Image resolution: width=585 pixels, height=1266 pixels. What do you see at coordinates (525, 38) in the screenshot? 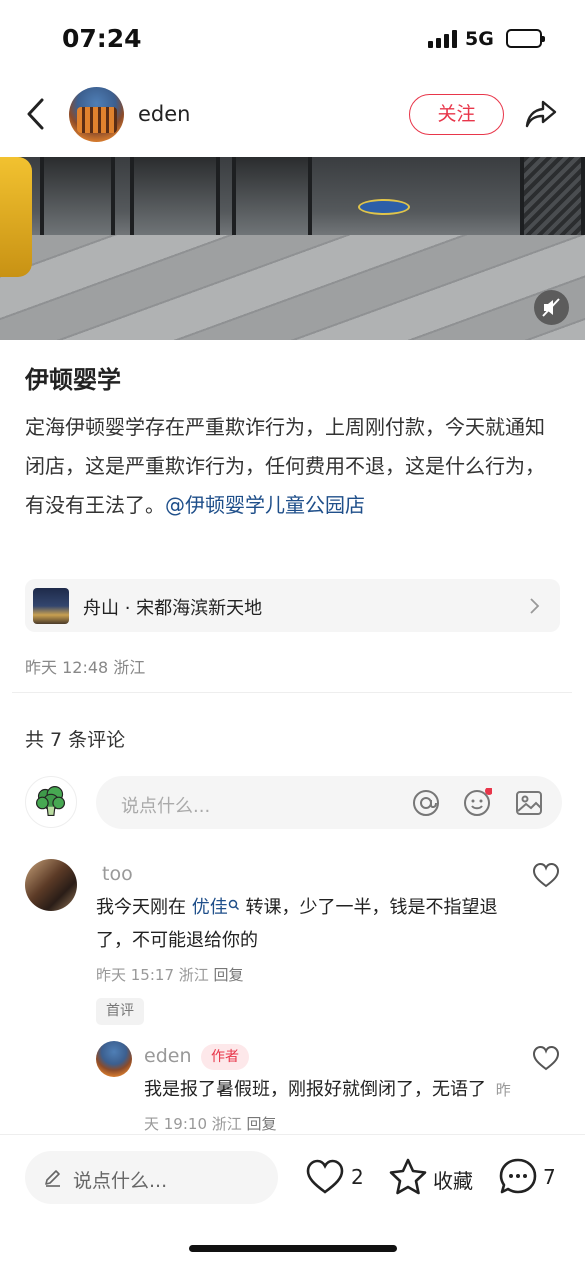
I see `battery-icon` at bounding box center [525, 38].